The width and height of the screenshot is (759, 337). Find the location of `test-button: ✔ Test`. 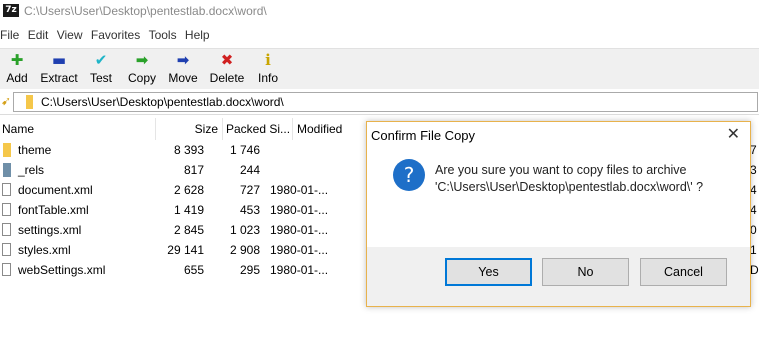

test-button: ✔ Test is located at coordinates (101, 68).